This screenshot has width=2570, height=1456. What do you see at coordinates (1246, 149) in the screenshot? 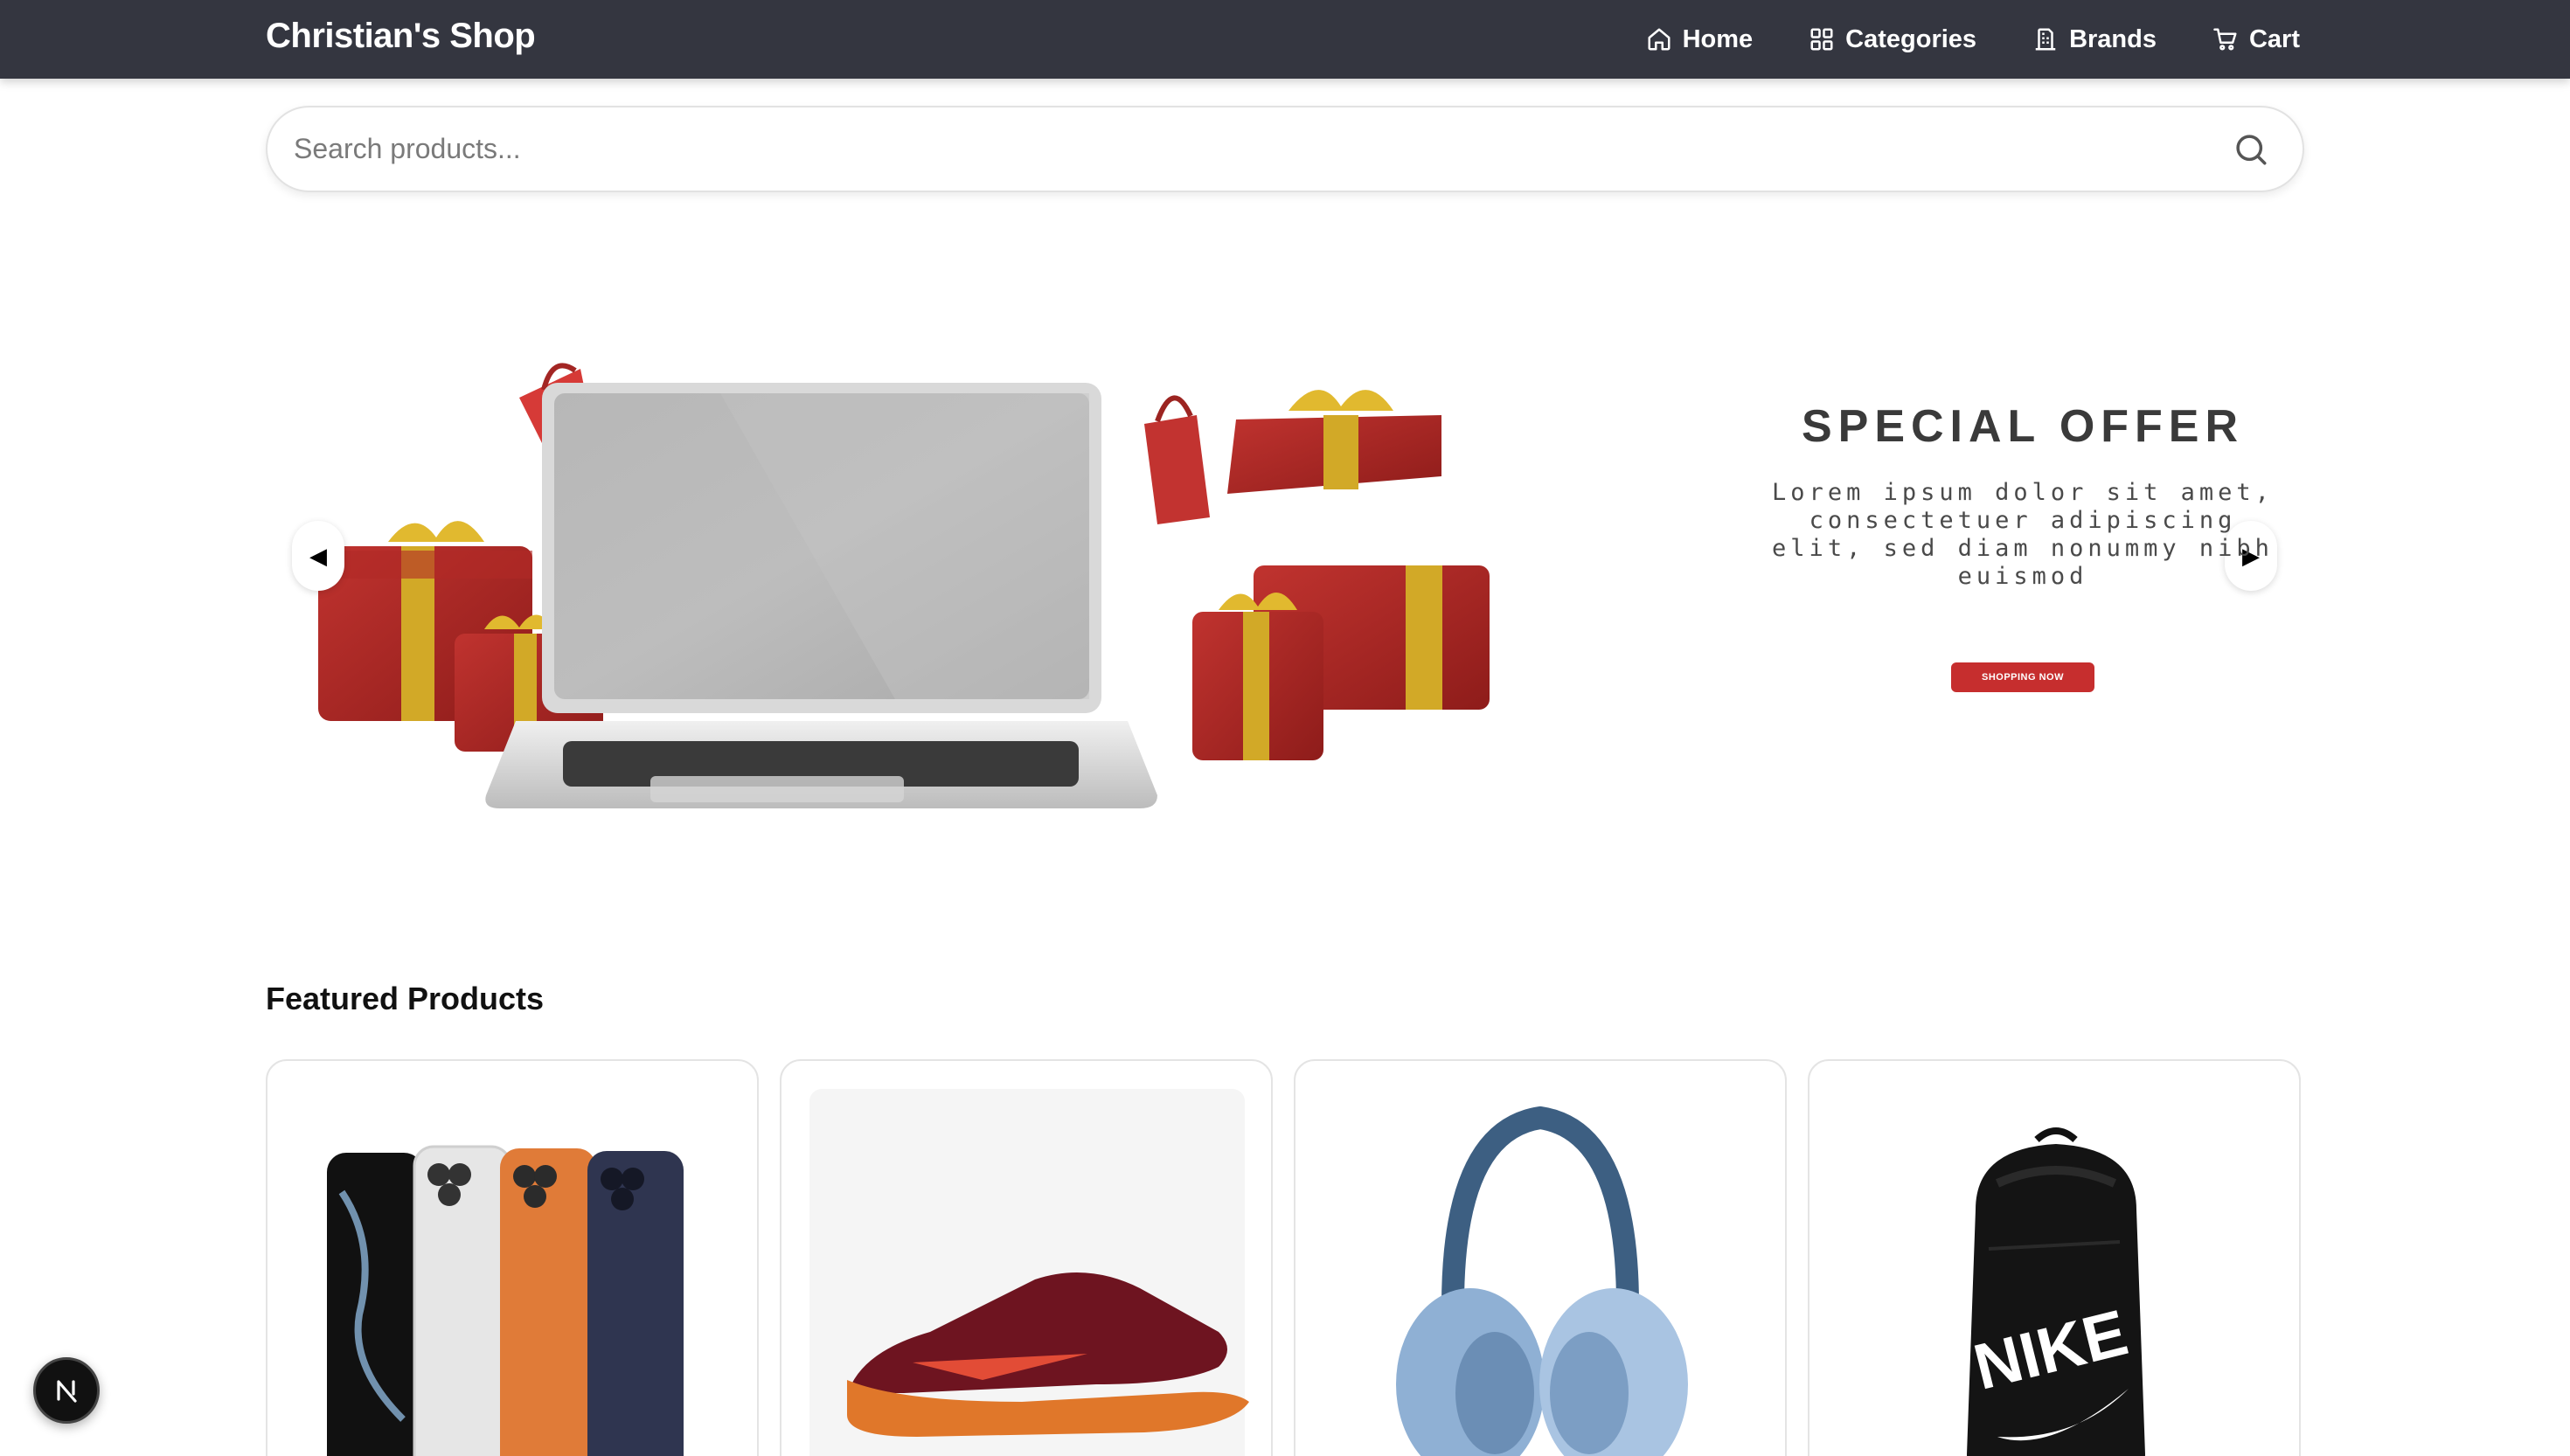
I see `search-input` at bounding box center [1246, 149].